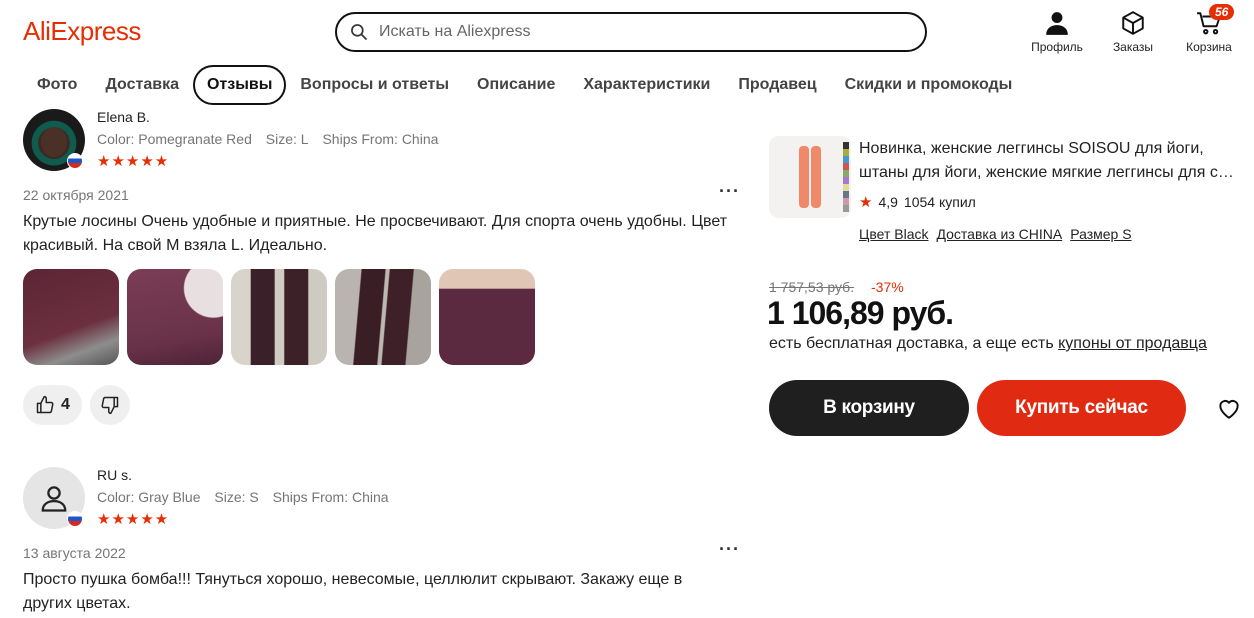 The image size is (1254, 618). Describe the element at coordinates (74, 553) in the screenshot. I see `review-date: 13 августа 2022` at that location.